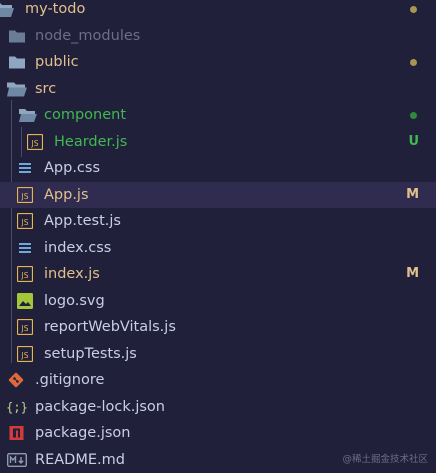 The width and height of the screenshot is (436, 473). Describe the element at coordinates (57, 62) in the screenshot. I see `tree-item-label: public` at that location.